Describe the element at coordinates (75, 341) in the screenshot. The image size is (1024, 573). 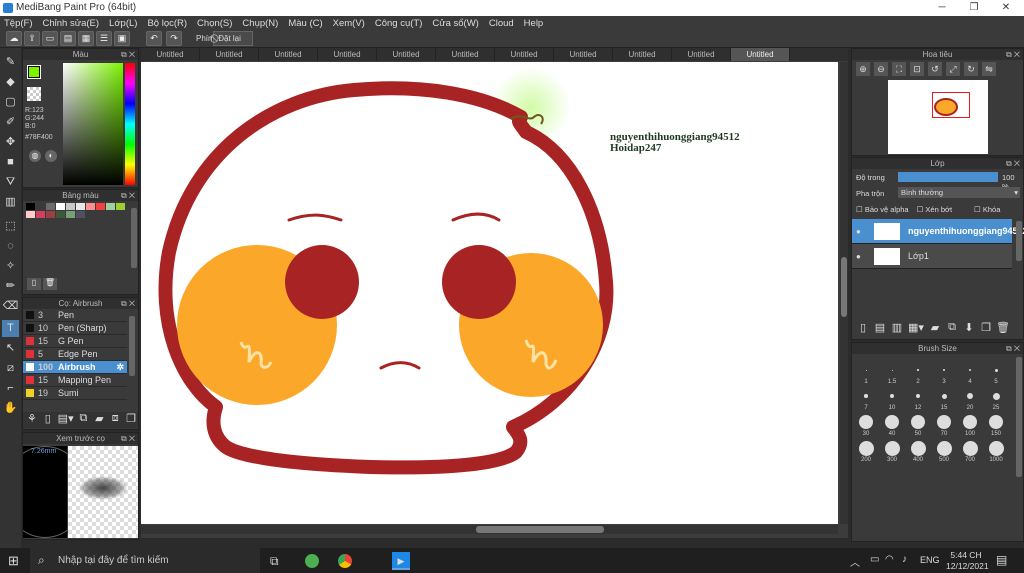
I see `brush-item: 15 G Pen` at that location.